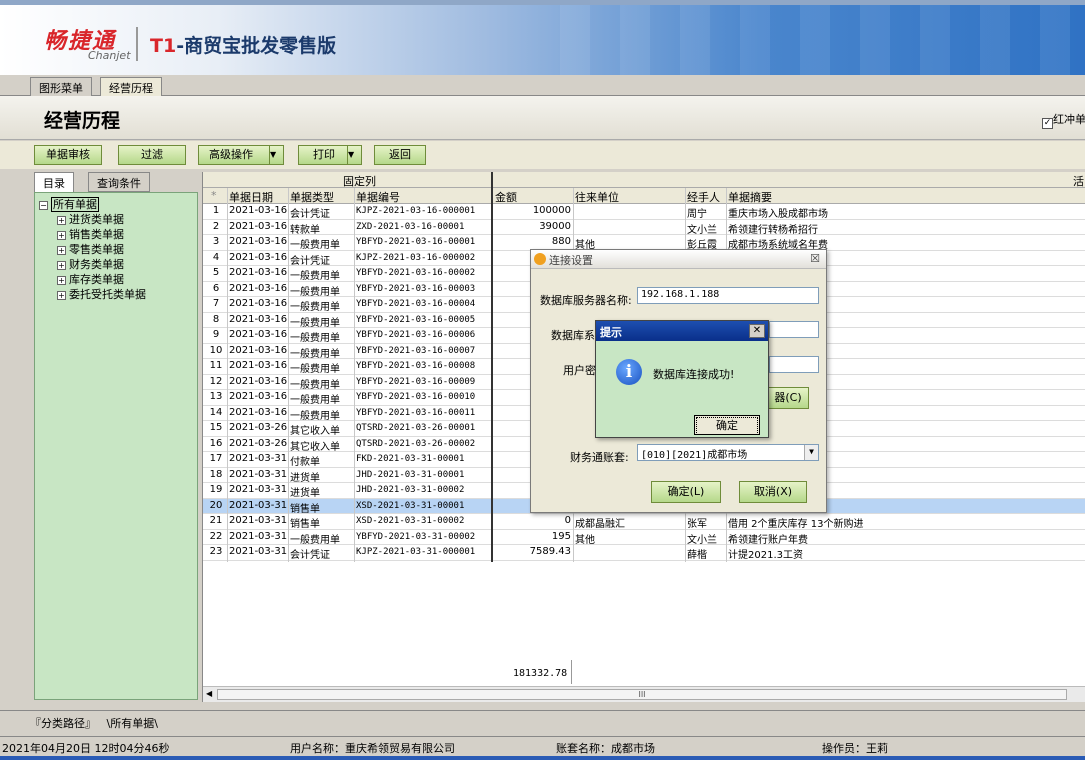 The height and width of the screenshot is (760, 1085). What do you see at coordinates (90, 234) in the screenshot?
I see `tree-item: + 销售类单据` at bounding box center [90, 234].